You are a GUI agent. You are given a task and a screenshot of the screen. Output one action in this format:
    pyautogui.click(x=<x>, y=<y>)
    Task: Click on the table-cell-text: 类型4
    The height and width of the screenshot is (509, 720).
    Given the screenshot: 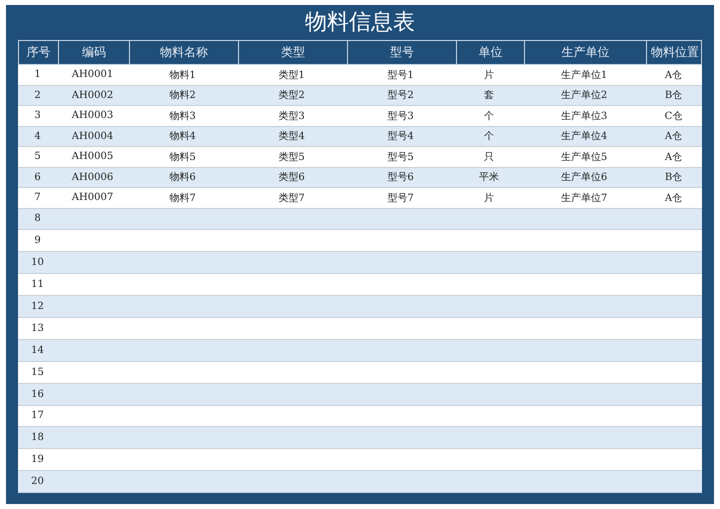 What is the action you would take?
    pyautogui.click(x=291, y=137)
    